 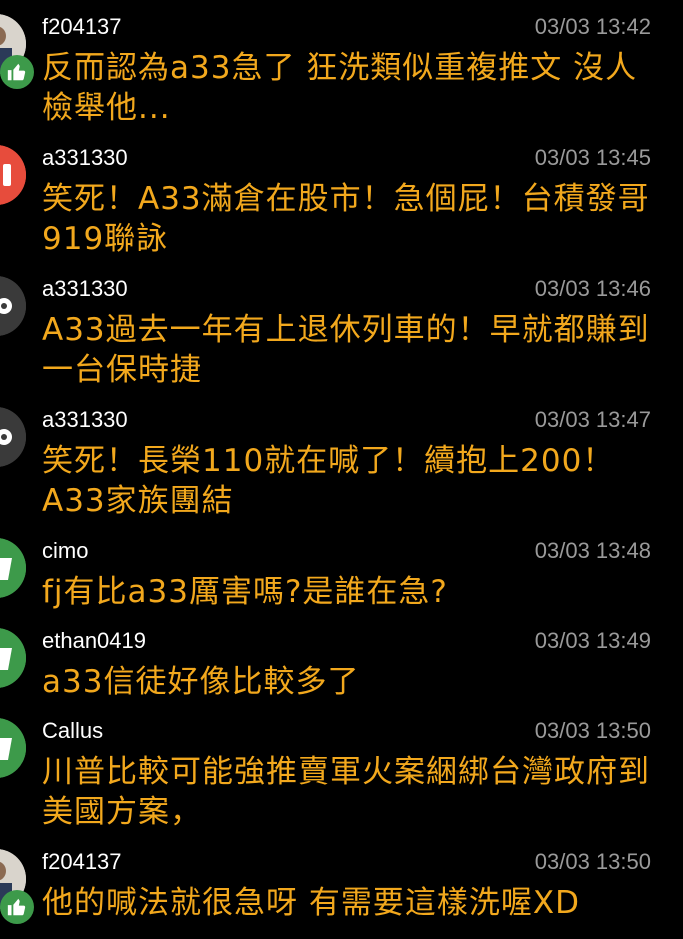 What do you see at coordinates (311, 903) in the screenshot?
I see `comment-text: 他的喊法就很急呀 有需要這樣洗喔XD` at bounding box center [311, 903].